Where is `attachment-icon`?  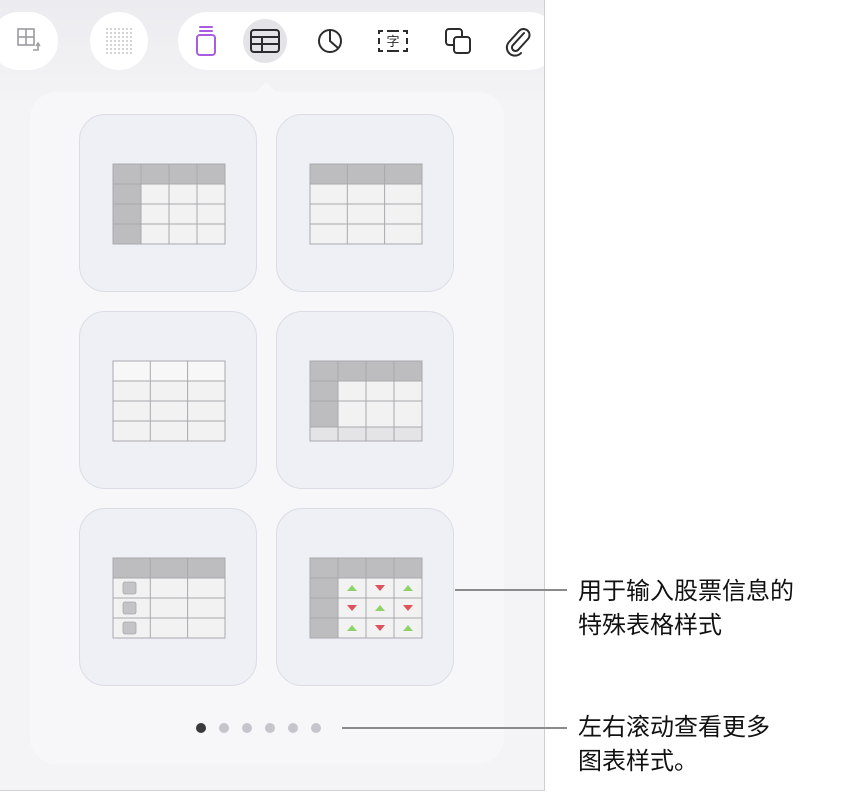 attachment-icon is located at coordinates (518, 42).